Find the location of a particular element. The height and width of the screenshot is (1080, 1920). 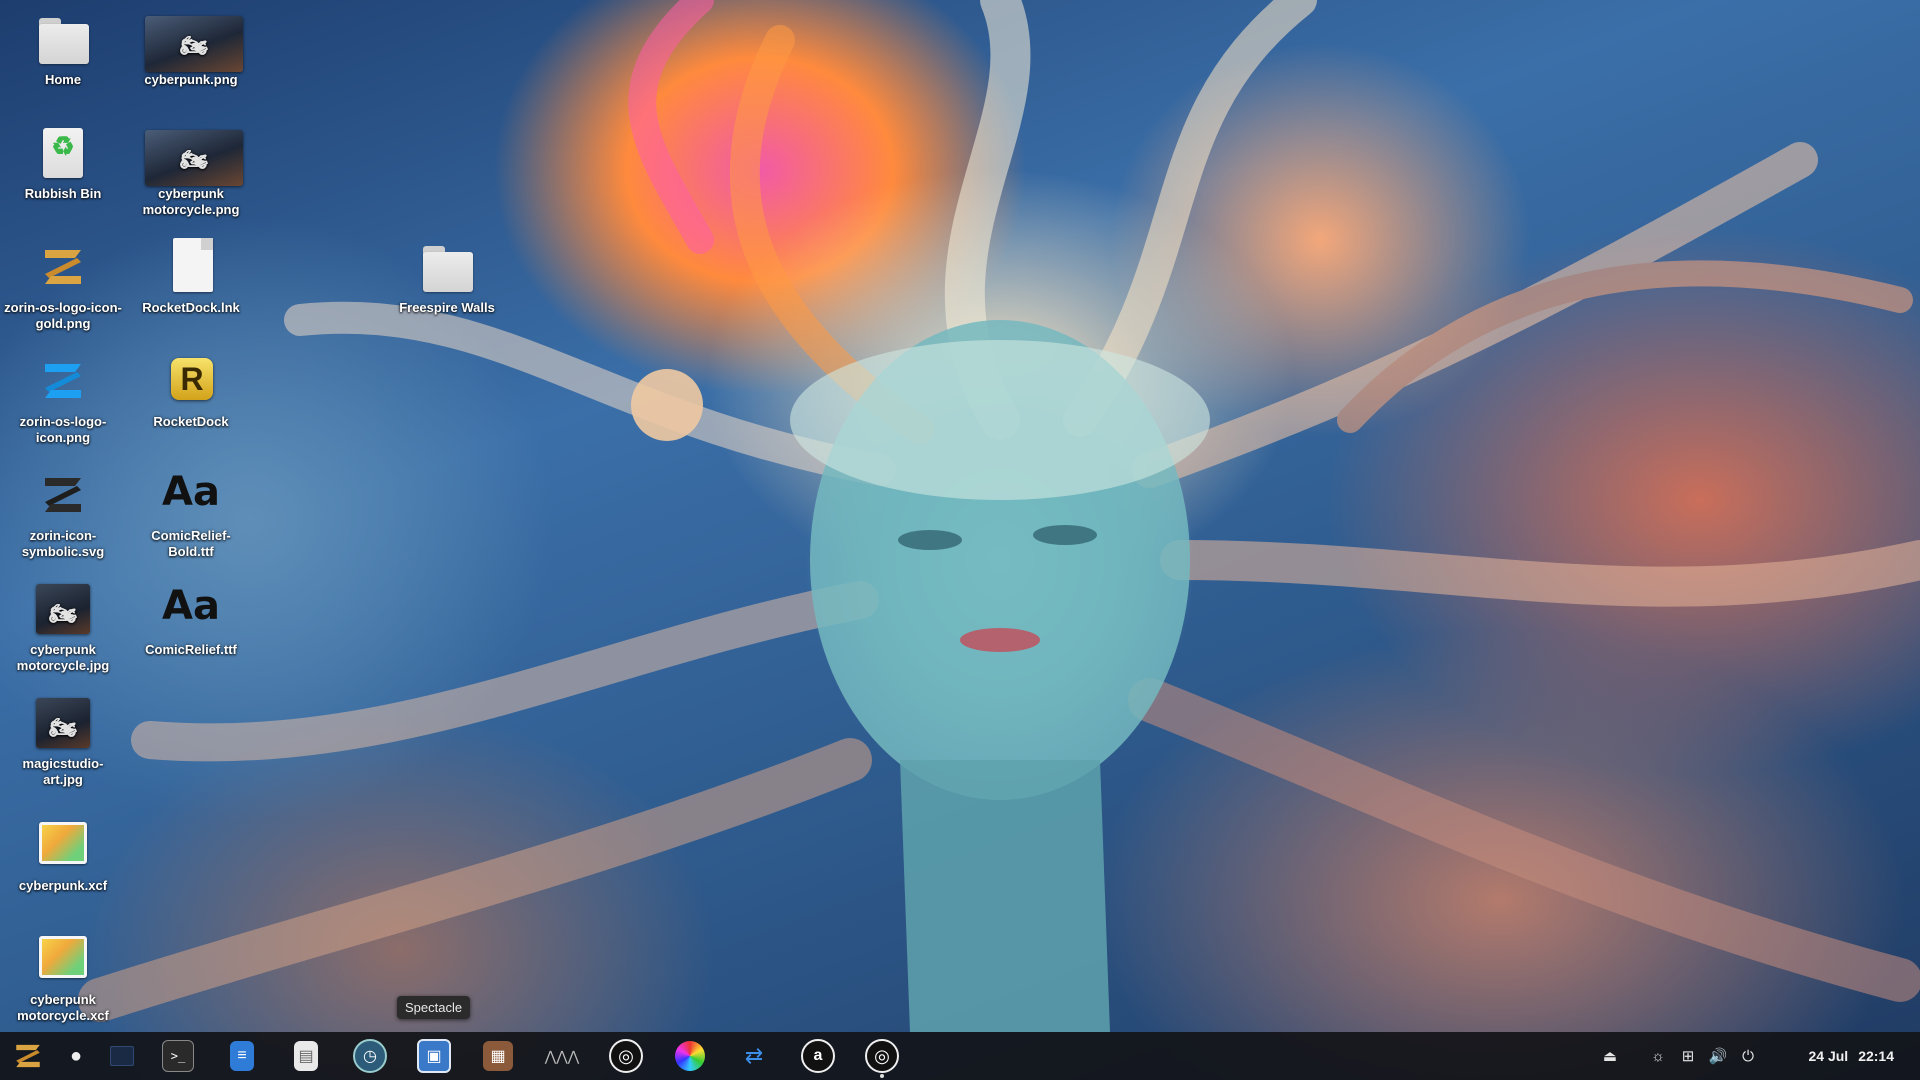

target-app-button: ◎ is located at coordinates (626, 1056).